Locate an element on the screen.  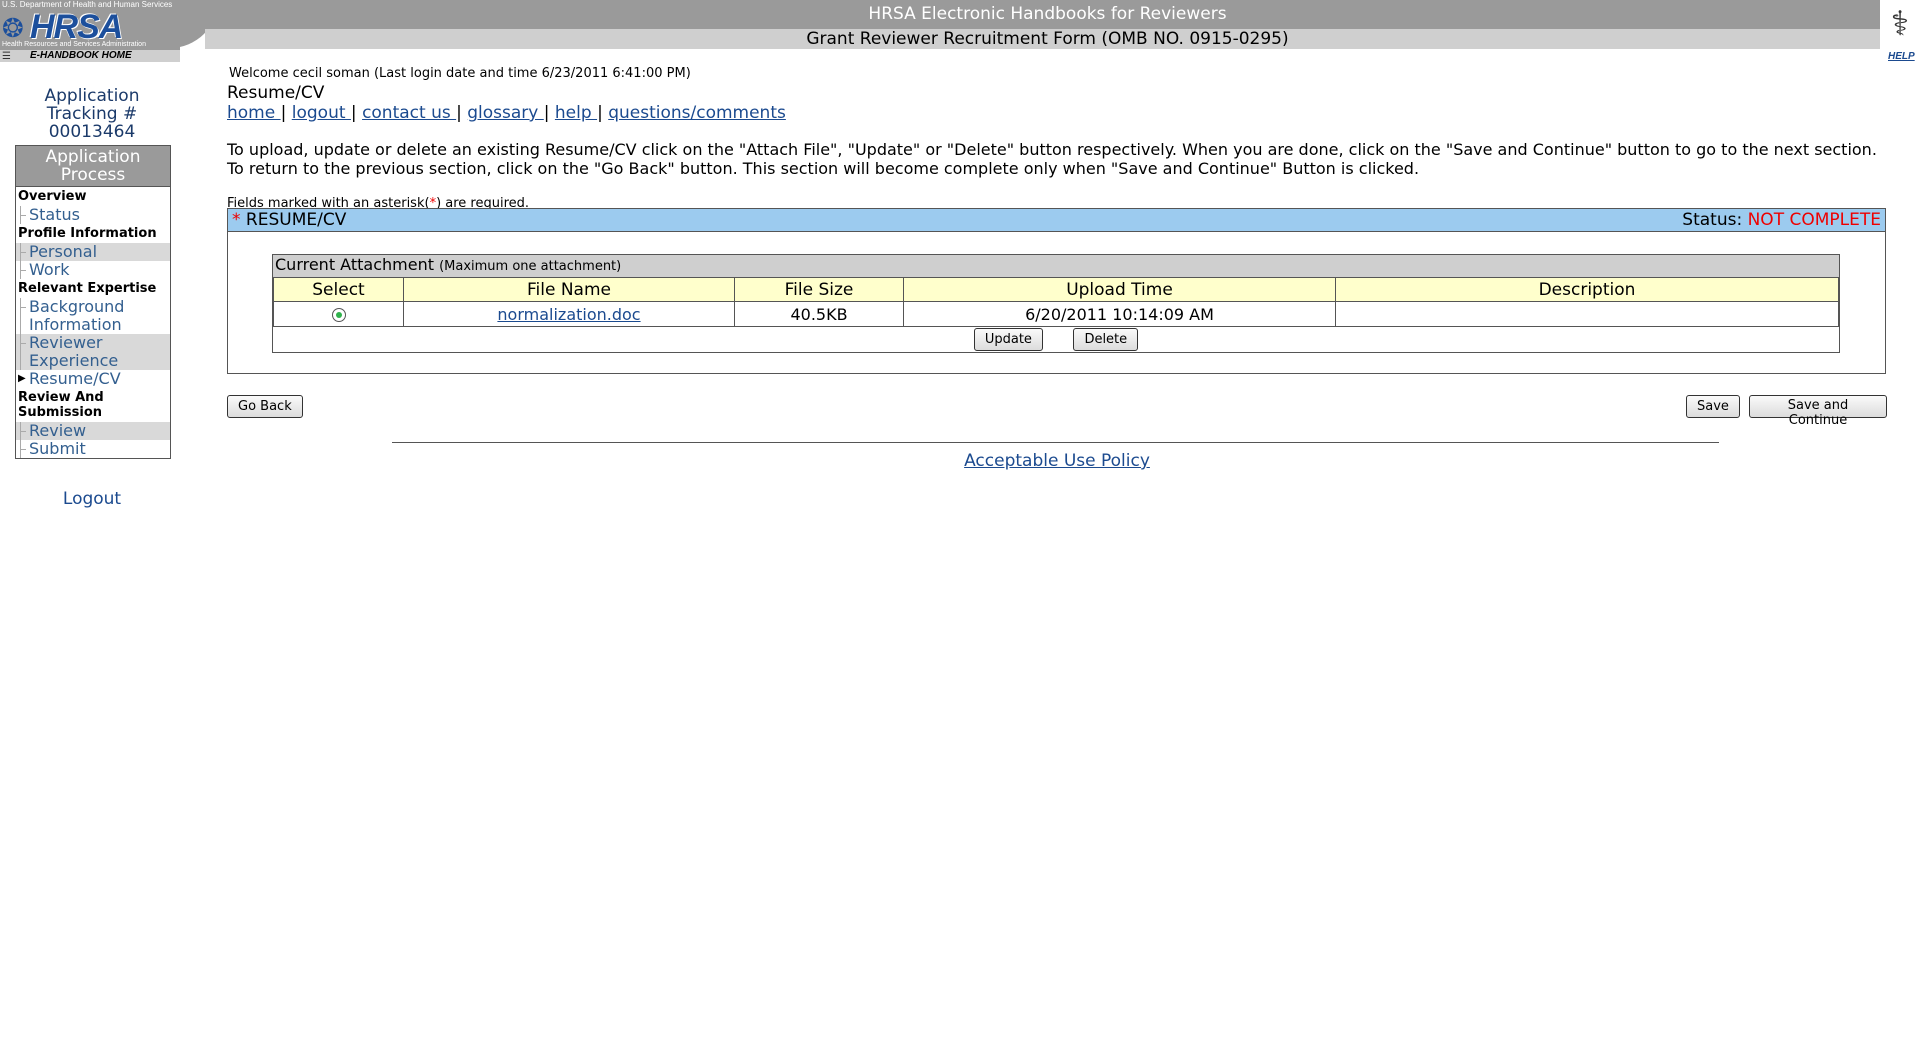
attachment-actions: Update Delete is located at coordinates (1056, 340).